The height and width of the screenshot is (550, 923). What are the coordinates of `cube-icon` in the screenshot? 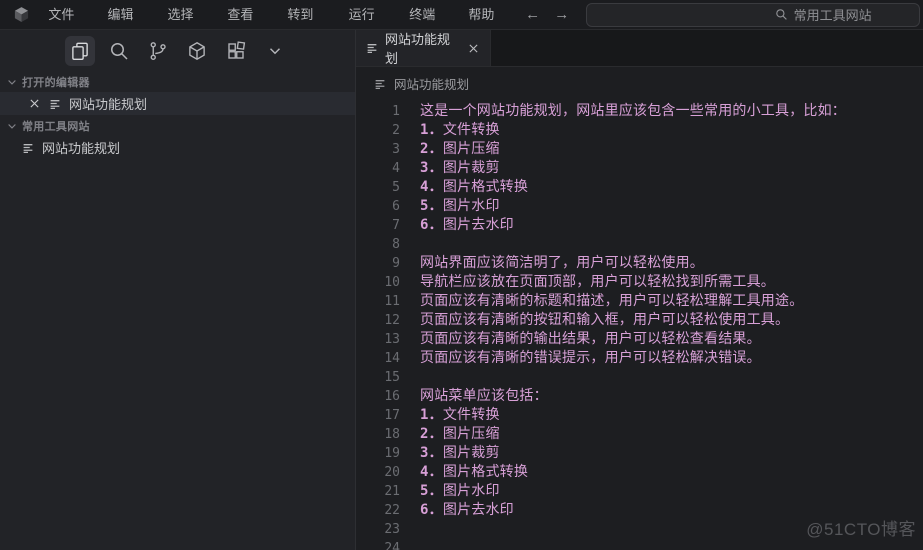 It's located at (197, 51).